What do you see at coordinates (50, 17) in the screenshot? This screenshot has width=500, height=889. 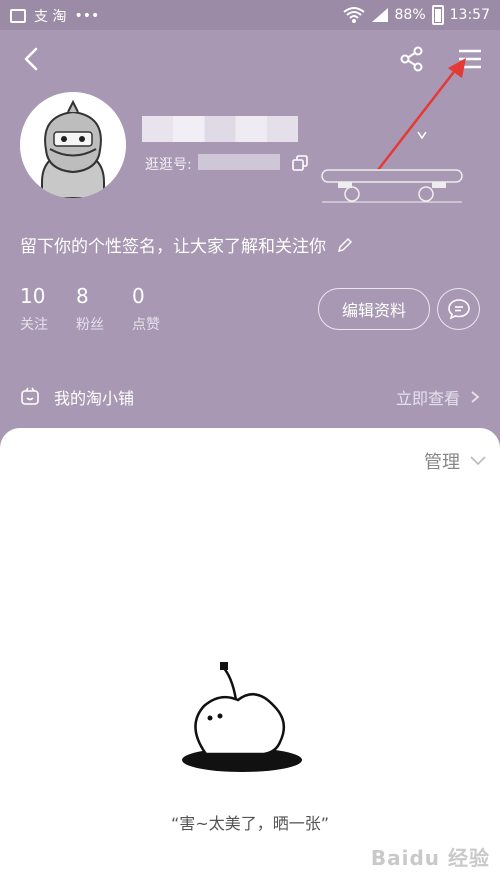 I see `status-app-labels: 支 淘` at bounding box center [50, 17].